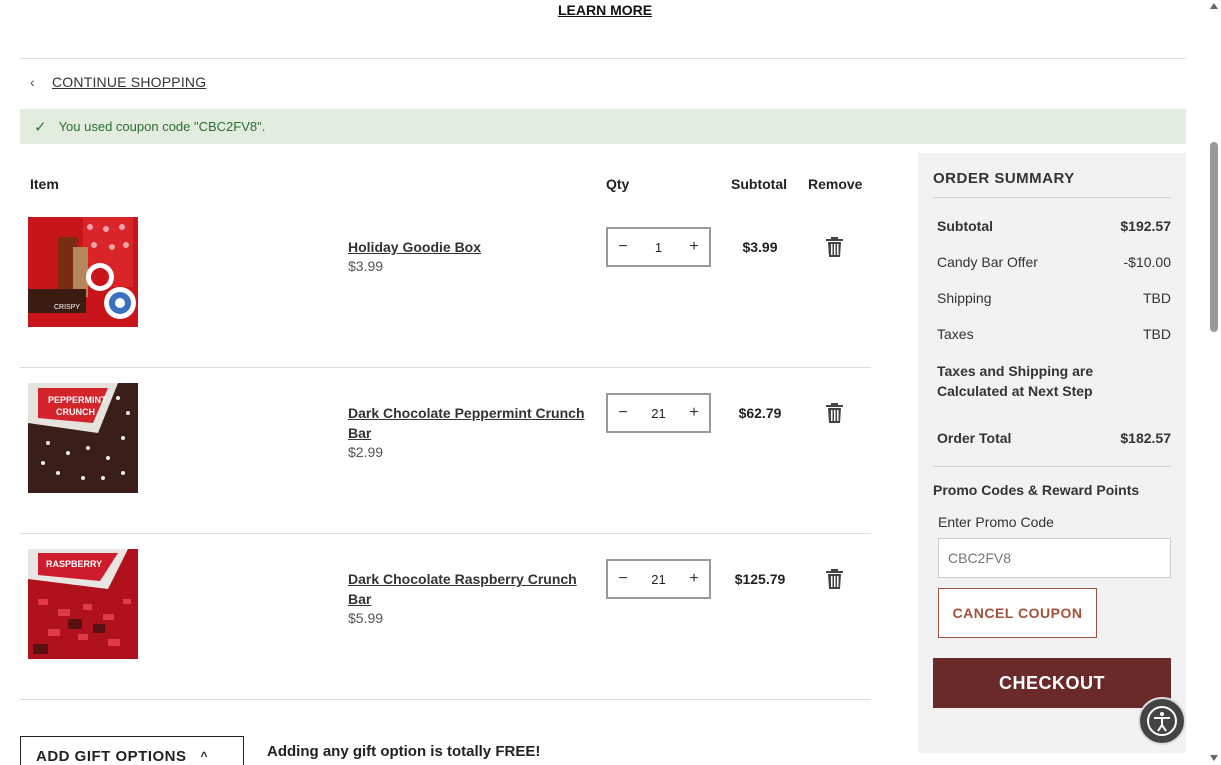 The image size is (1221, 765). What do you see at coordinates (987, 262) in the screenshot?
I see `summary-offer-label: Candy Bar Offer` at bounding box center [987, 262].